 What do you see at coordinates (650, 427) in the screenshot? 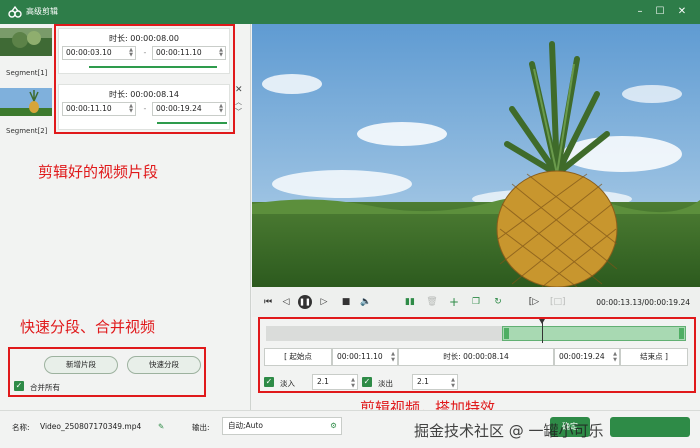
I see `export-button` at bounding box center [650, 427].